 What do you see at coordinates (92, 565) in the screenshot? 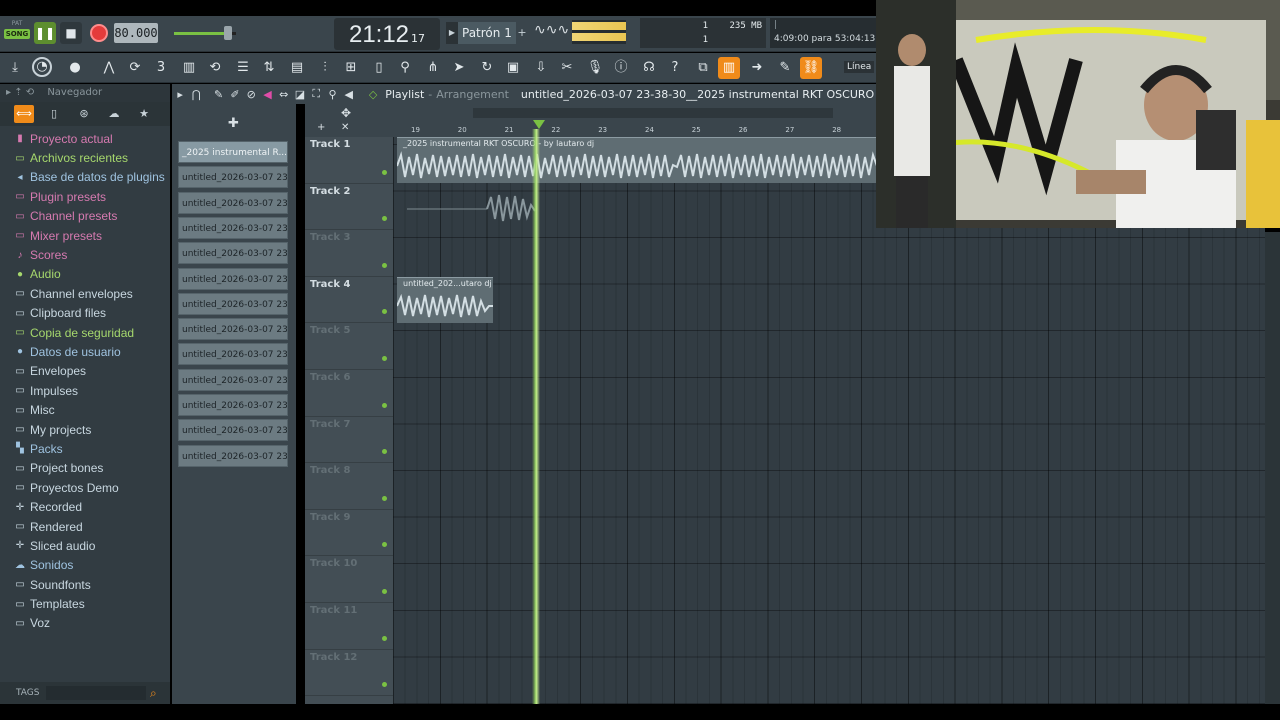
I see `browser-item: ☁ Sonidos` at bounding box center [92, 565].